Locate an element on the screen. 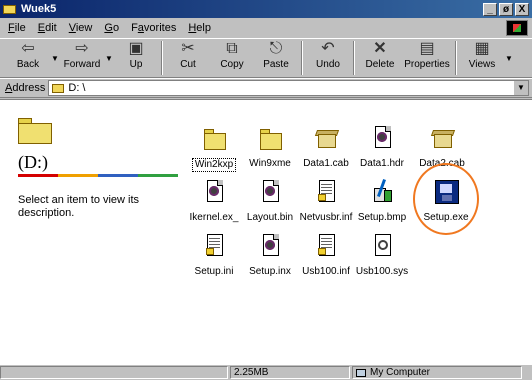 The image size is (532, 380). address-field: D: \ ▼ is located at coordinates (288, 88).